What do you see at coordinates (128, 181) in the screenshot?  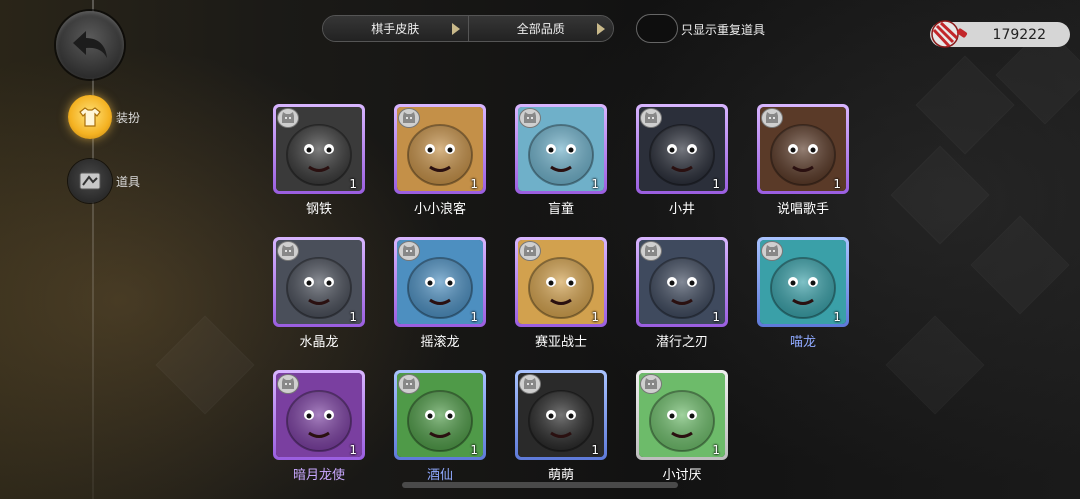 I see `sidebar-item-label: 道具` at bounding box center [128, 181].